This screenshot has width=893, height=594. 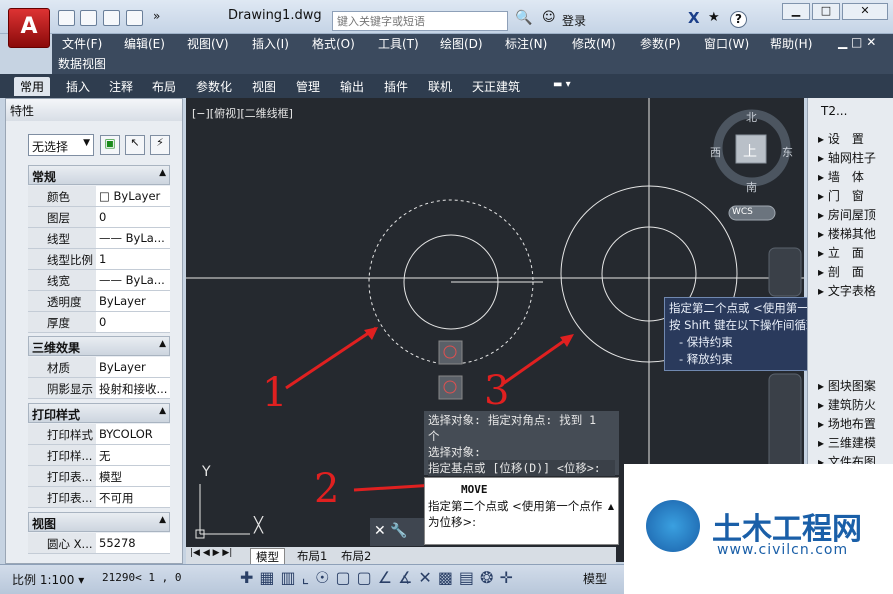 What do you see at coordinates (48, 579) in the screenshot?
I see `annotation-scale: 比例 1:100 ▾` at bounding box center [48, 579].